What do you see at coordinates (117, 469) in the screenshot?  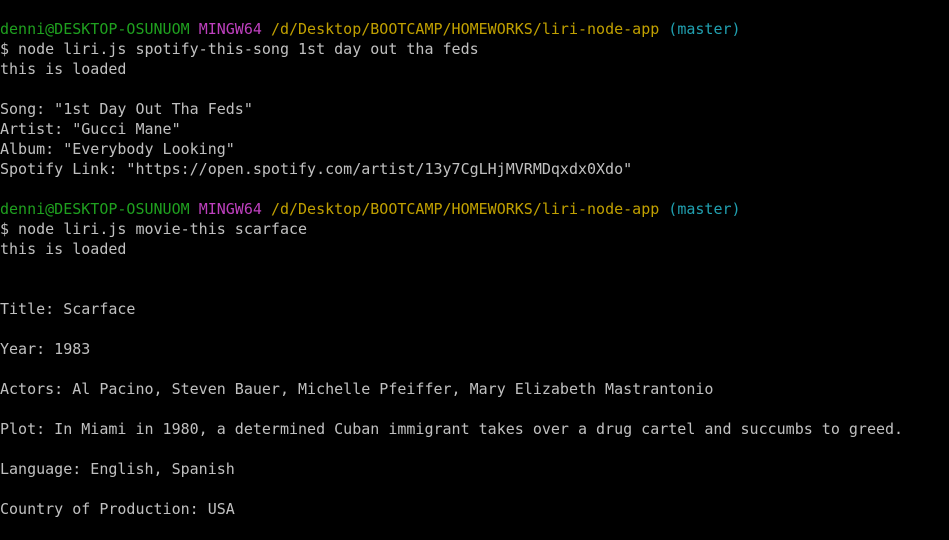 I see `output-language: Language: English, Spanish` at bounding box center [117, 469].